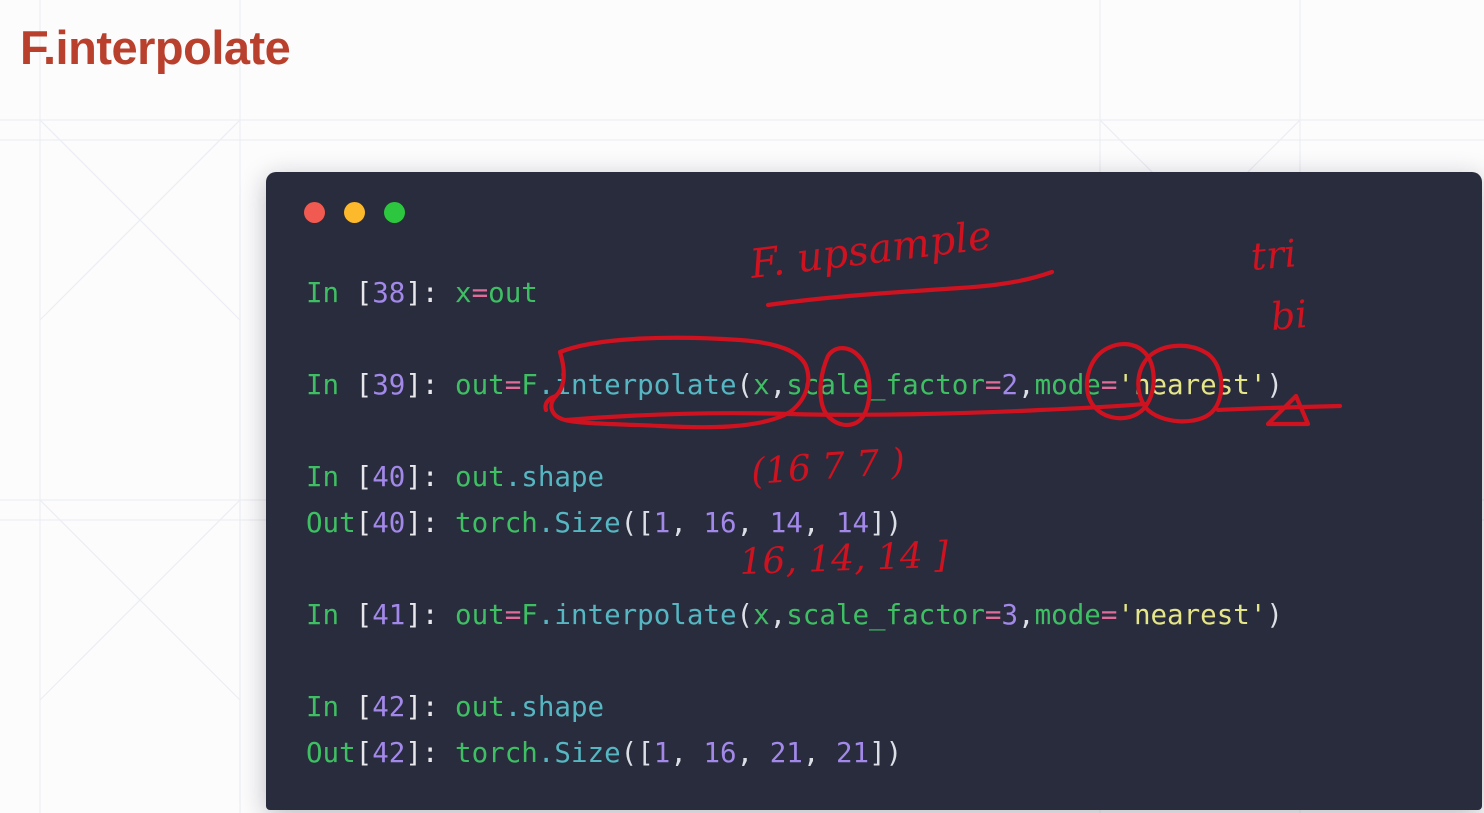 This screenshot has height=813, width=1484. What do you see at coordinates (394, 212) in the screenshot?
I see `zoom-button` at bounding box center [394, 212].